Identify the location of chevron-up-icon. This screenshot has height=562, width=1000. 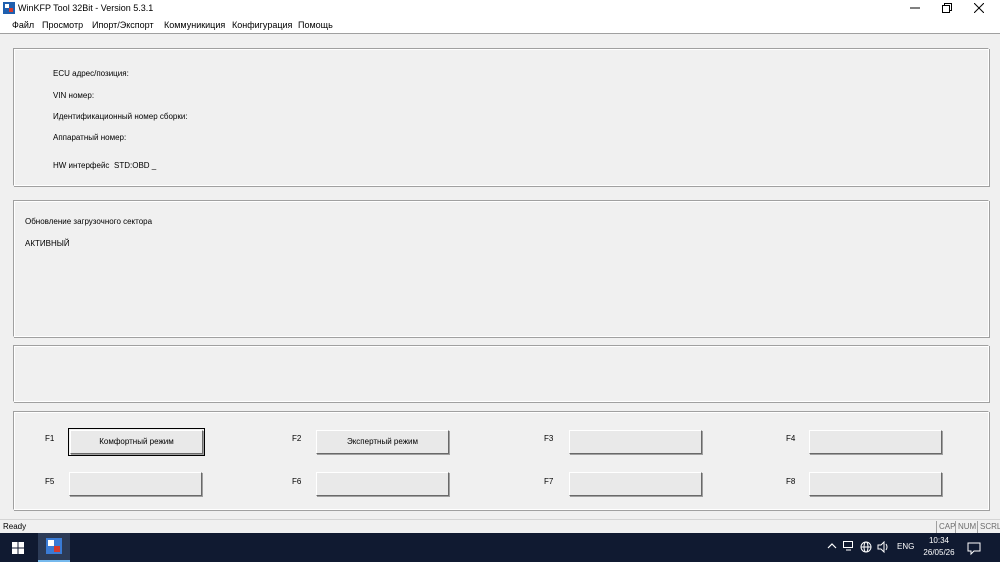
(832, 548).